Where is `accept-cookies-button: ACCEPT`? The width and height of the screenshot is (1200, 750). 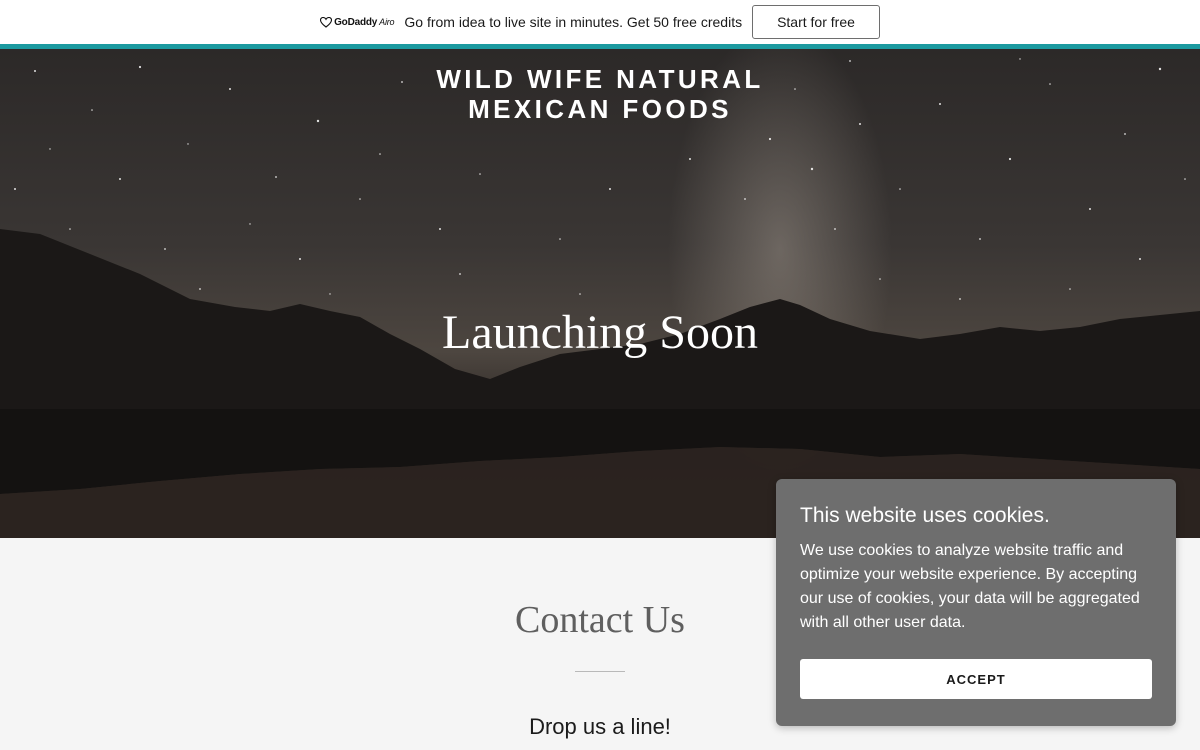
accept-cookies-button: ACCEPT is located at coordinates (976, 679).